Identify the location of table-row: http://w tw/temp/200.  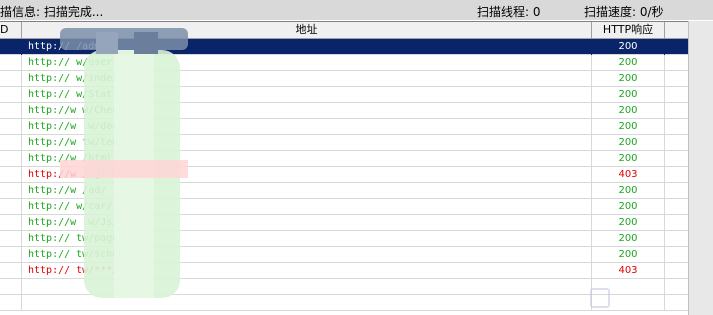
(344, 143).